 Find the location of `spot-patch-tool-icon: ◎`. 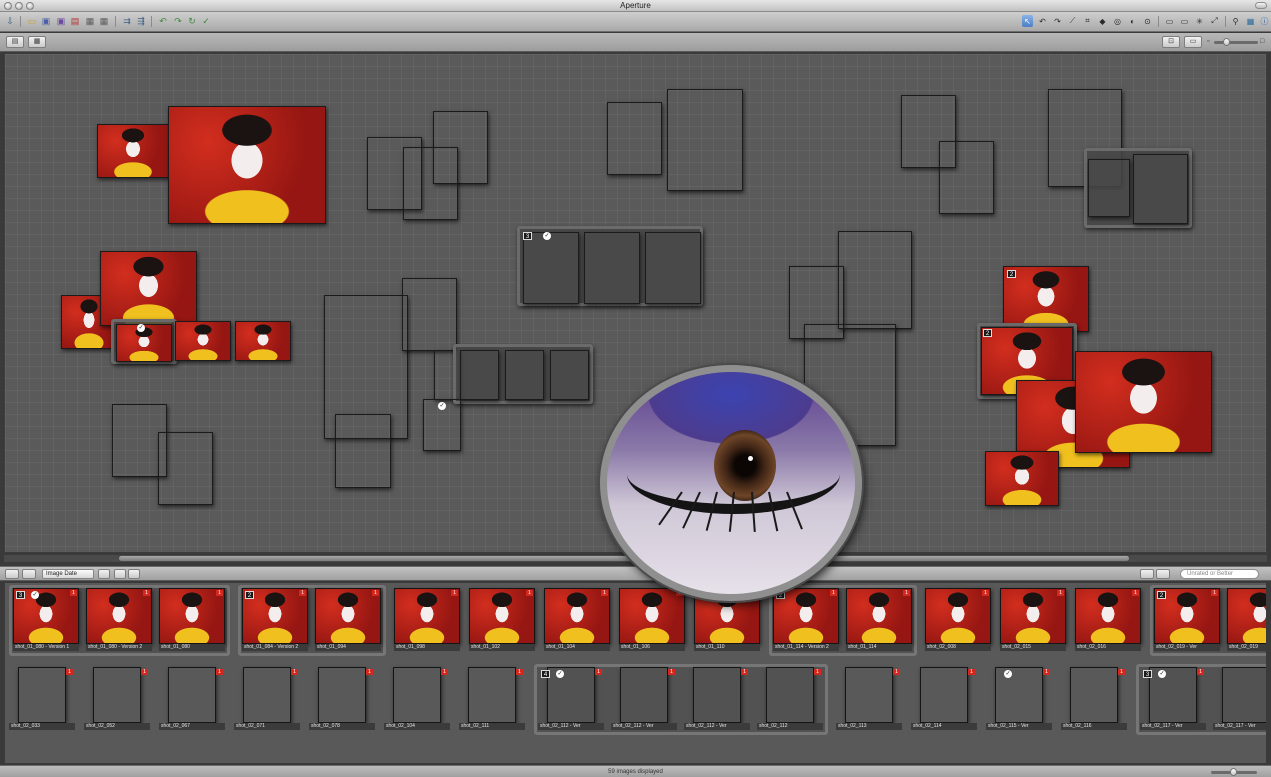

spot-patch-tool-icon: ◎ is located at coordinates (1117, 21).